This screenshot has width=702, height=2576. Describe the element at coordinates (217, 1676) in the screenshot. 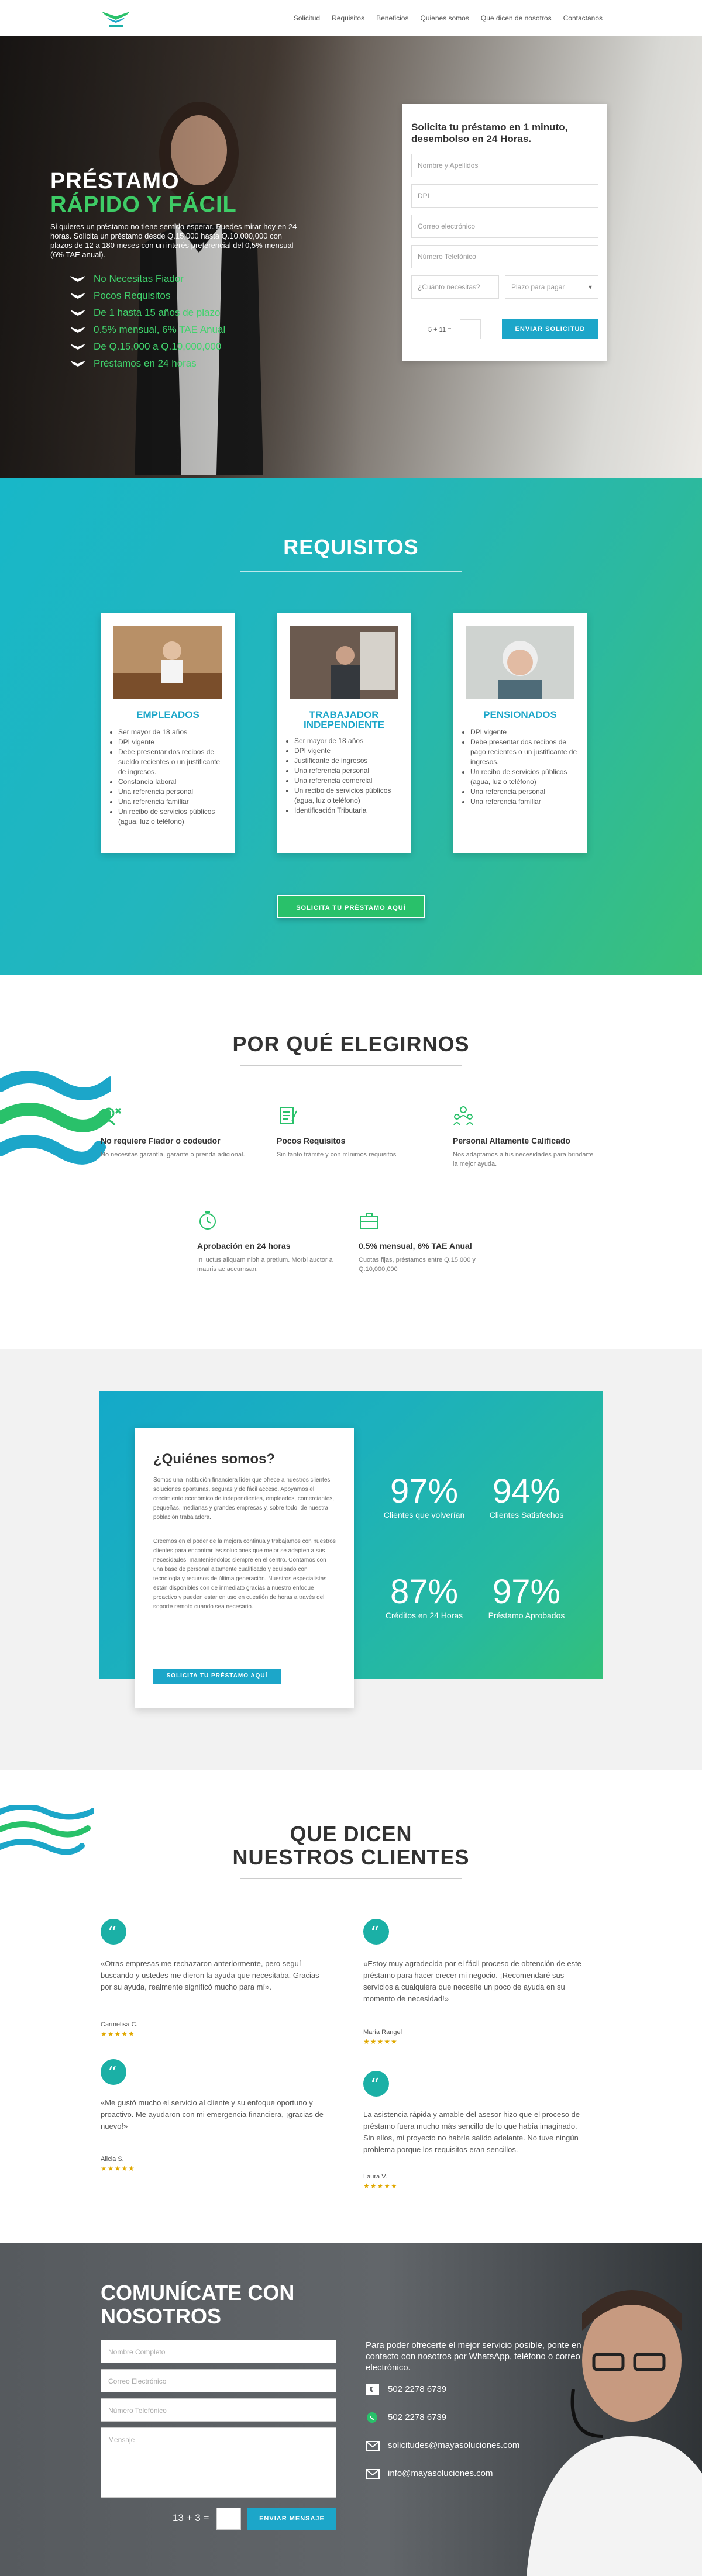

I see `about-request-loan-button: SOLICITA TU PRÉSTAMO AQUÍ` at that location.